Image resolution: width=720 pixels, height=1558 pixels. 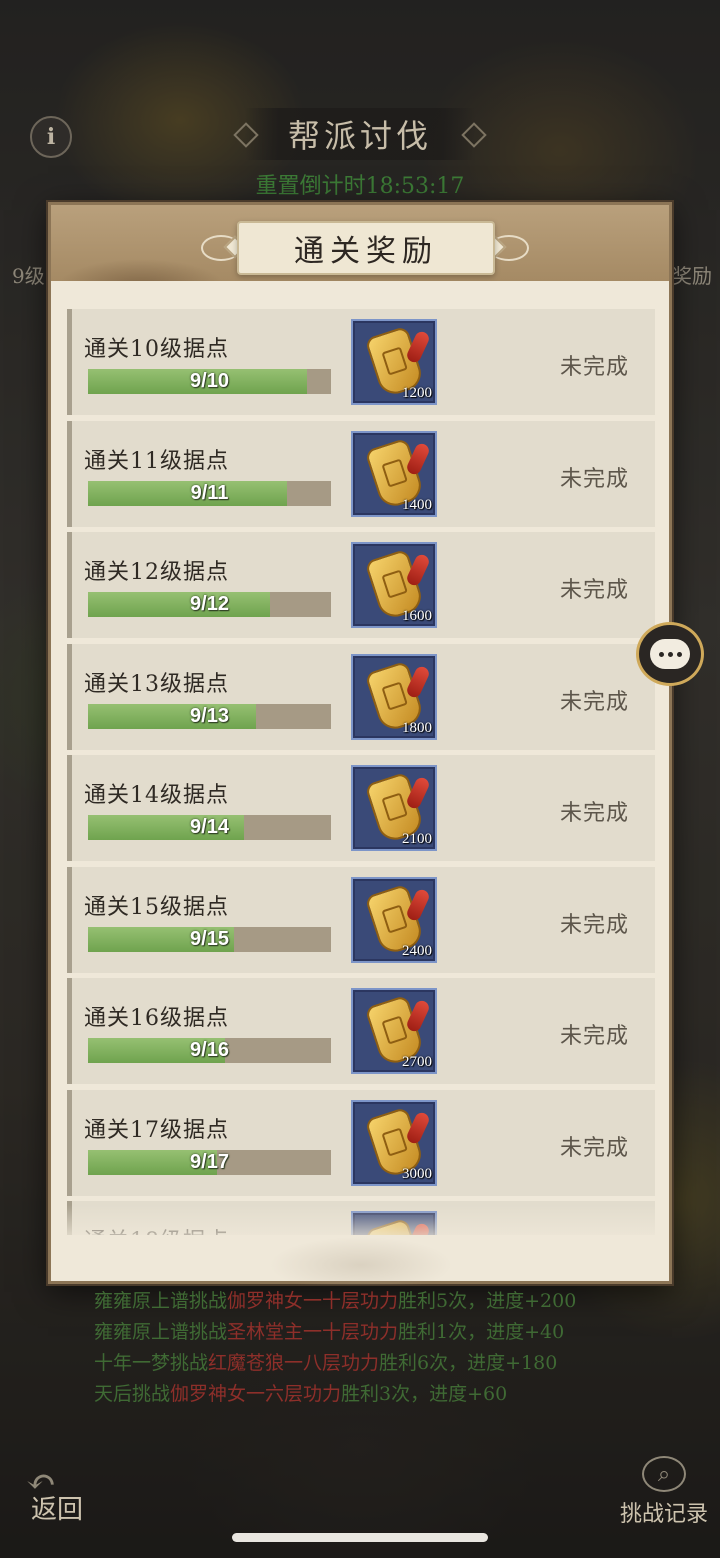 I want to click on progress-bar: 9/10, so click(x=209, y=381).